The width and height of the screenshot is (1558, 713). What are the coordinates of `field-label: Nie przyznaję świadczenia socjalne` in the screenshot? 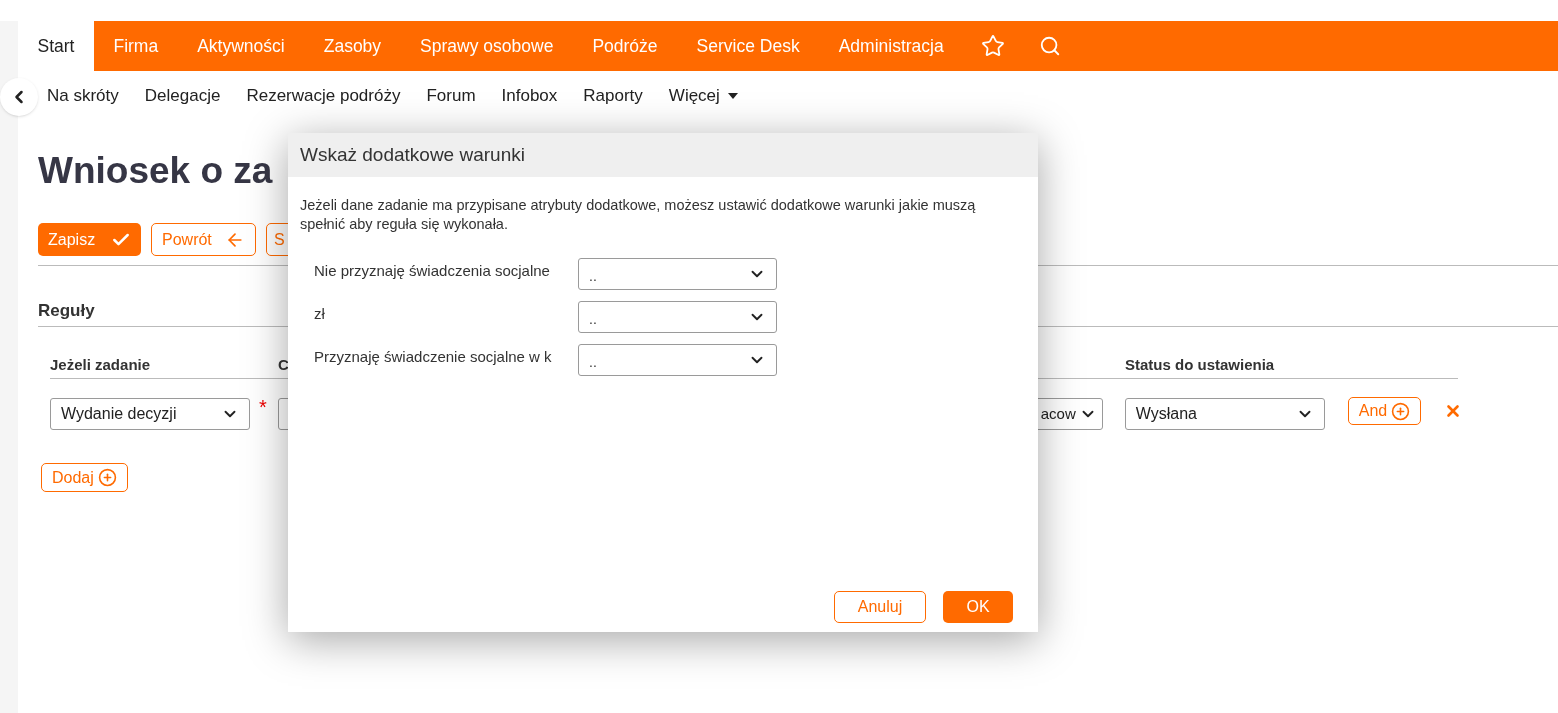 It's located at (432, 271).